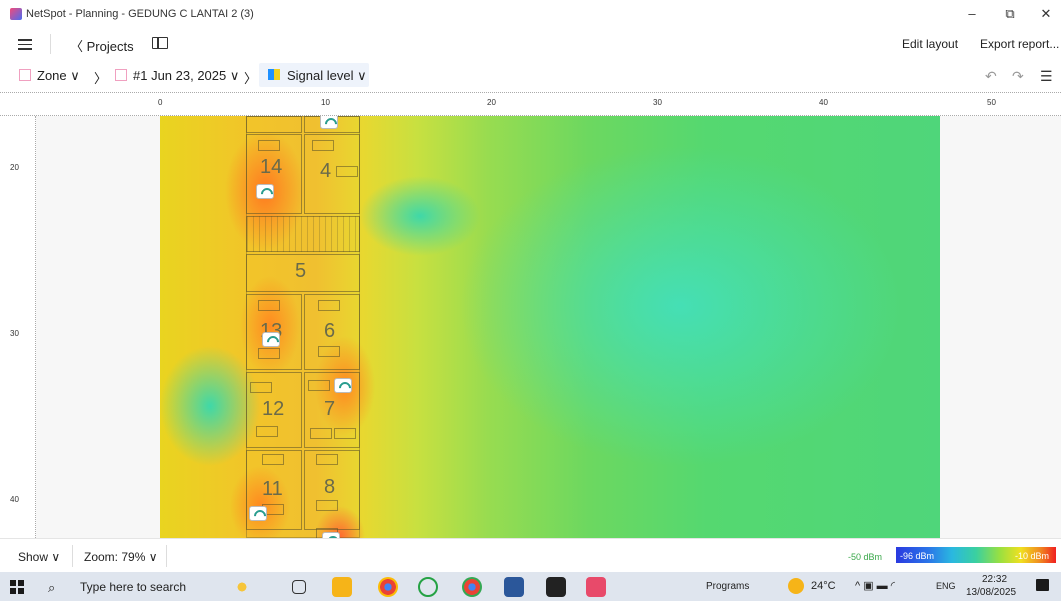 The image size is (1061, 601). I want to click on hamburger-menu-icon, so click(25, 44).